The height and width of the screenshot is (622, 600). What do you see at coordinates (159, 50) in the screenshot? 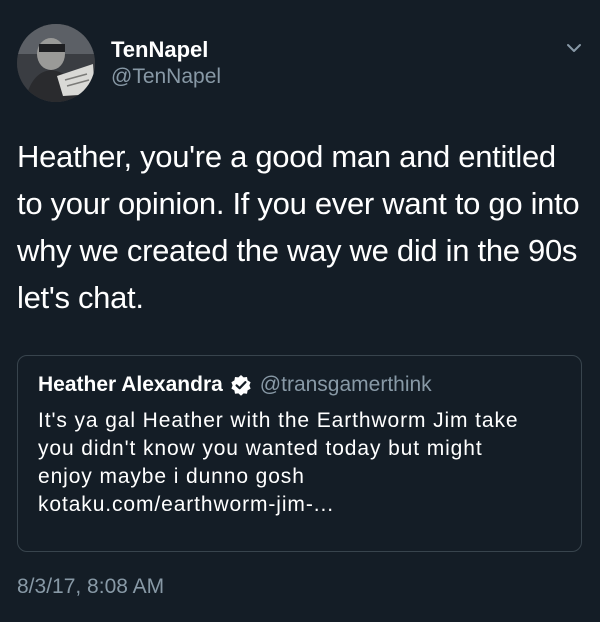
I see `author-display-name: TenNapel` at bounding box center [159, 50].